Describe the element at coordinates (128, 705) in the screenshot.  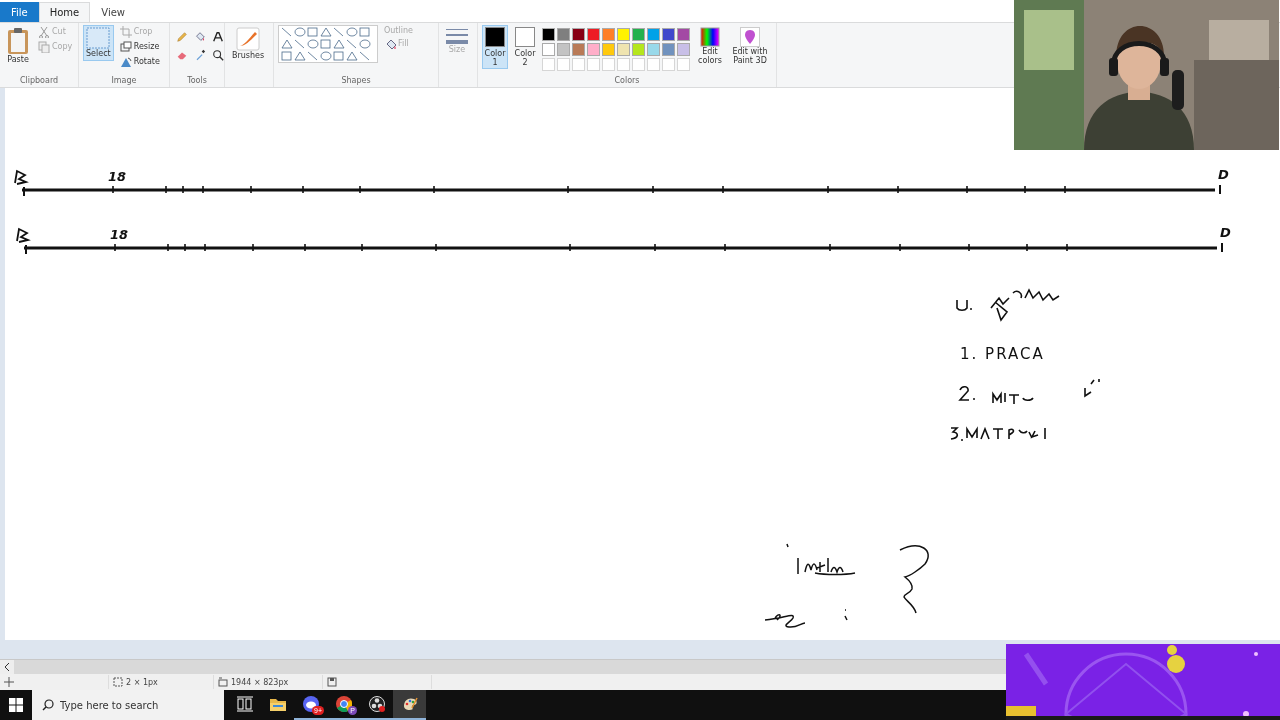
I see `search-field: Type here to search` at that location.